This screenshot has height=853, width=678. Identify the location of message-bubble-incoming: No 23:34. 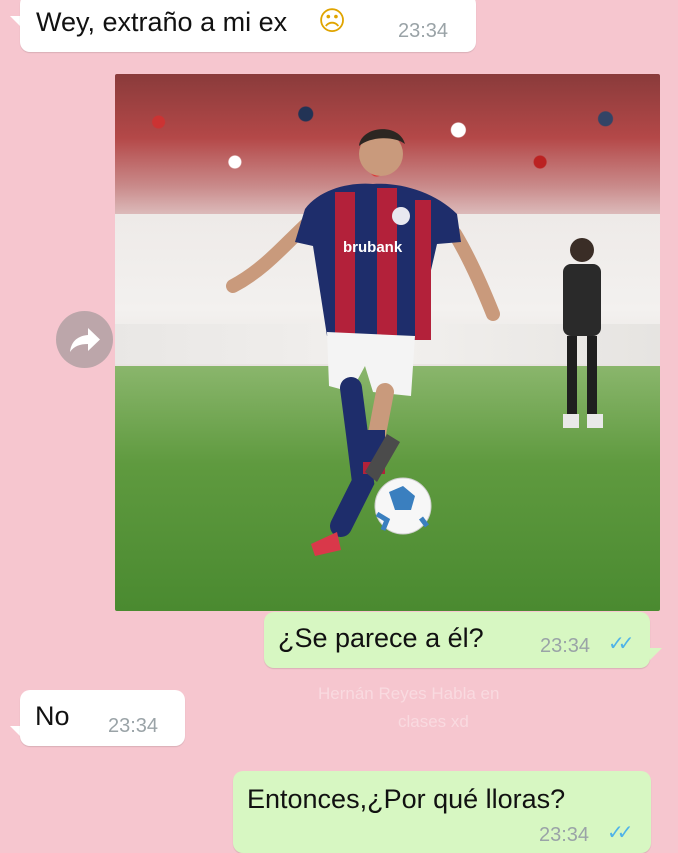
(102, 718).